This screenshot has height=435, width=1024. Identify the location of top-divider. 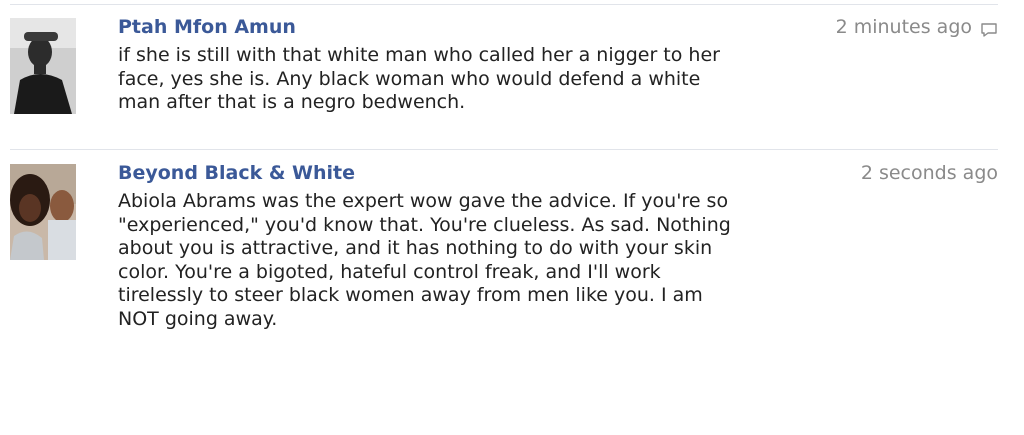
(504, 4).